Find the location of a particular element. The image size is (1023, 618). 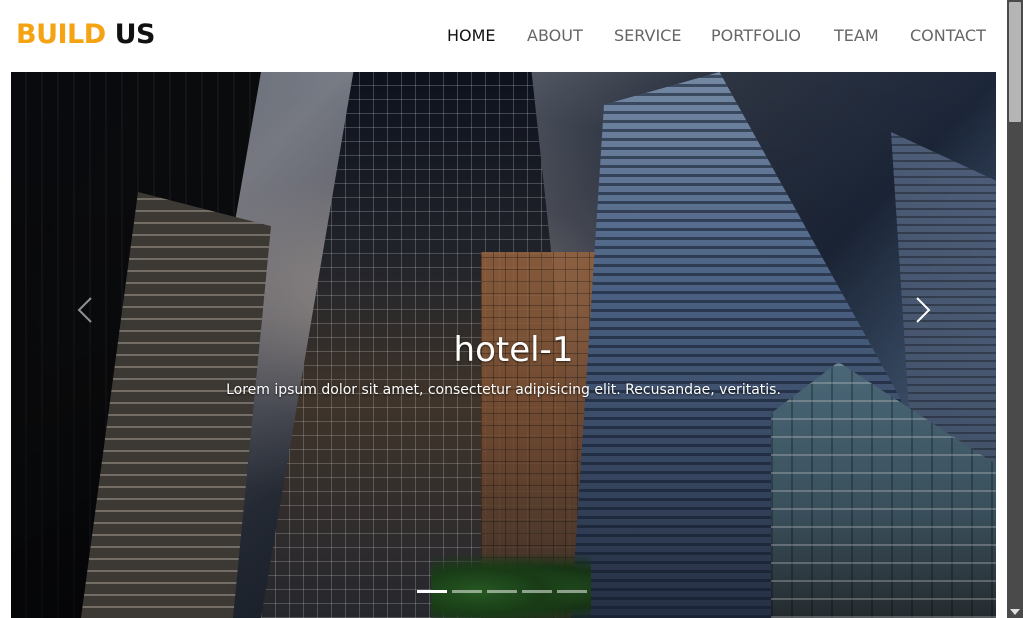

page-scrollbar is located at coordinates (1015, 309).